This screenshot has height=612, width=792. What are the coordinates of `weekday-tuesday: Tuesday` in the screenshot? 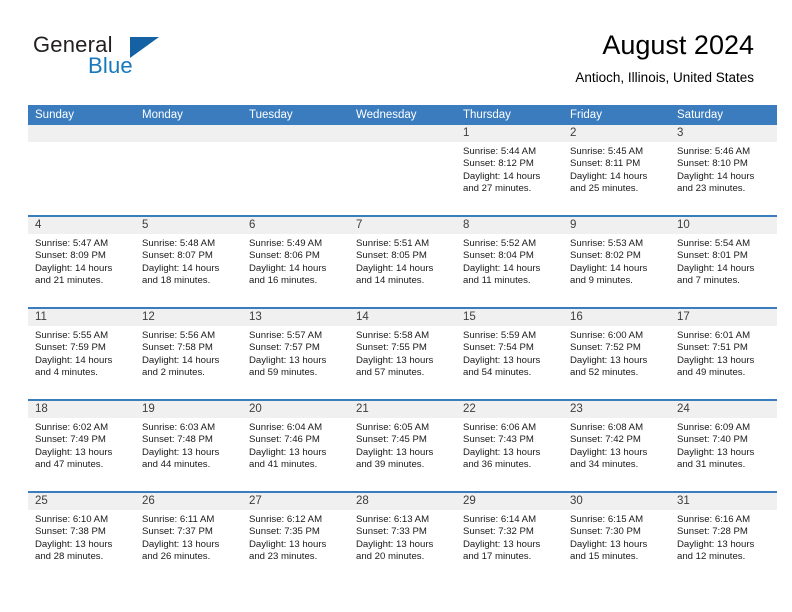 It's located at (271, 115).